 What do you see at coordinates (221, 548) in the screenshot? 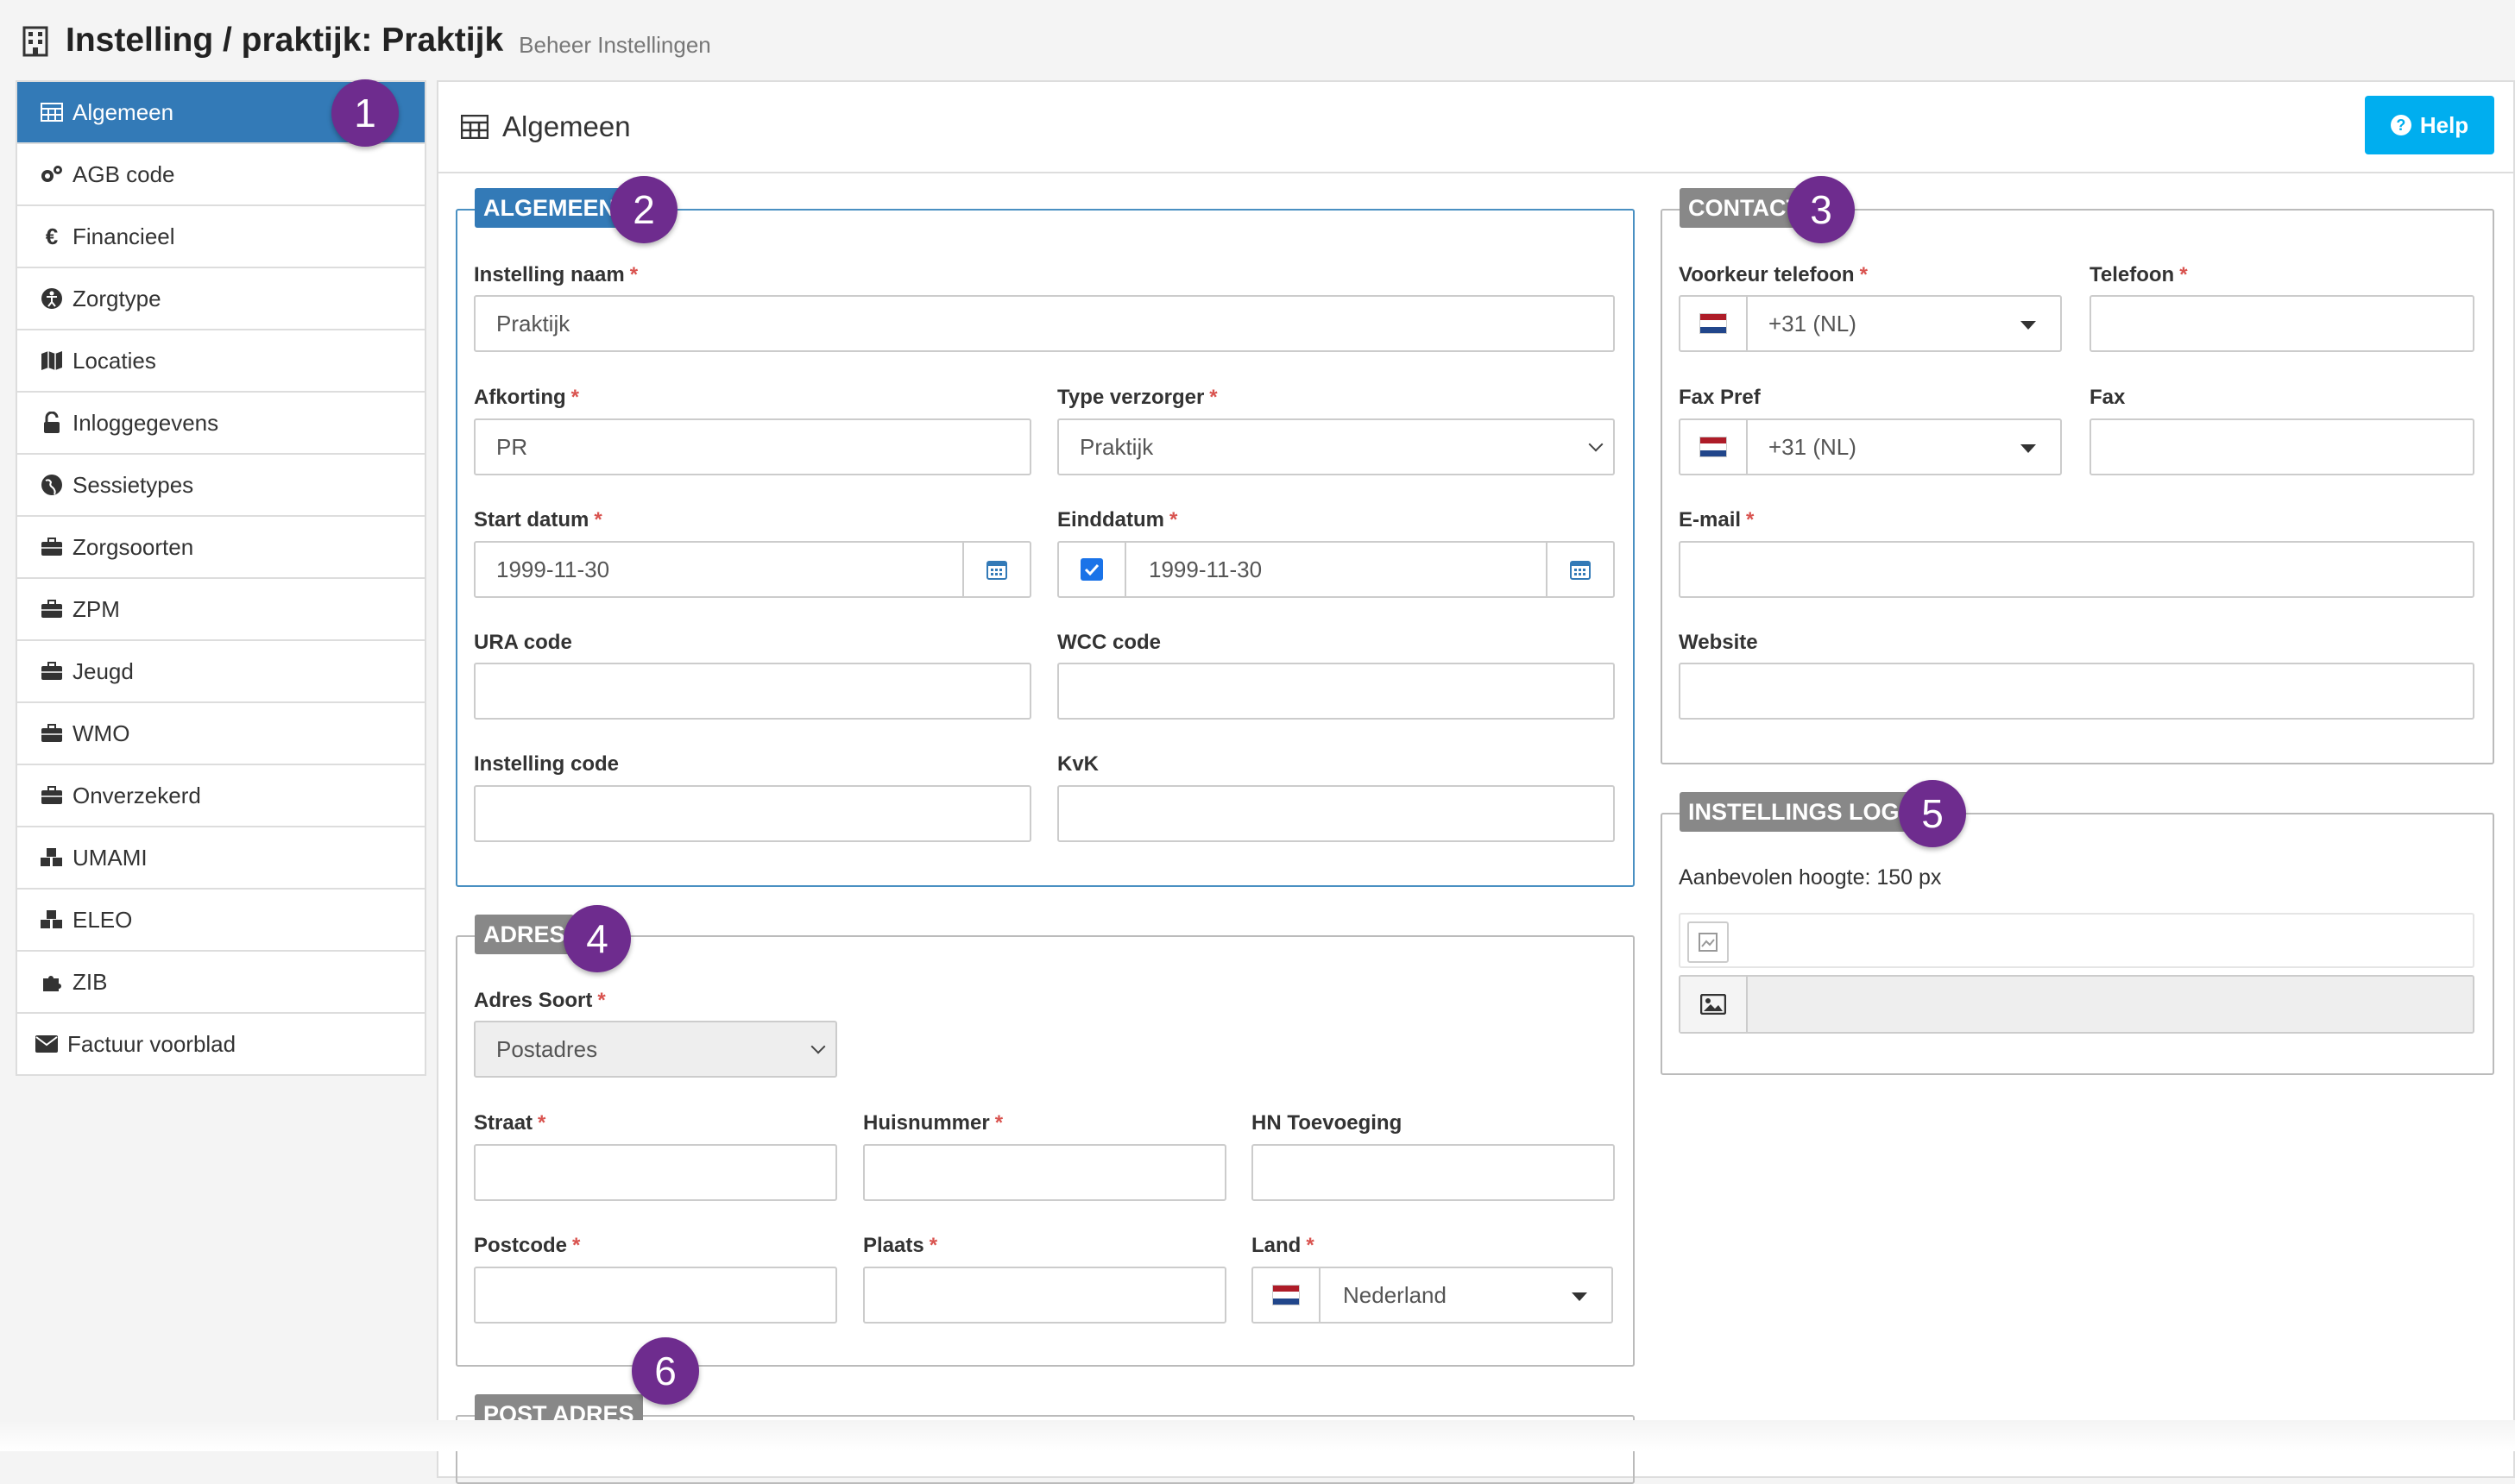
I see `sidebar-item-zorgsoorten: Zorgsoorten` at bounding box center [221, 548].